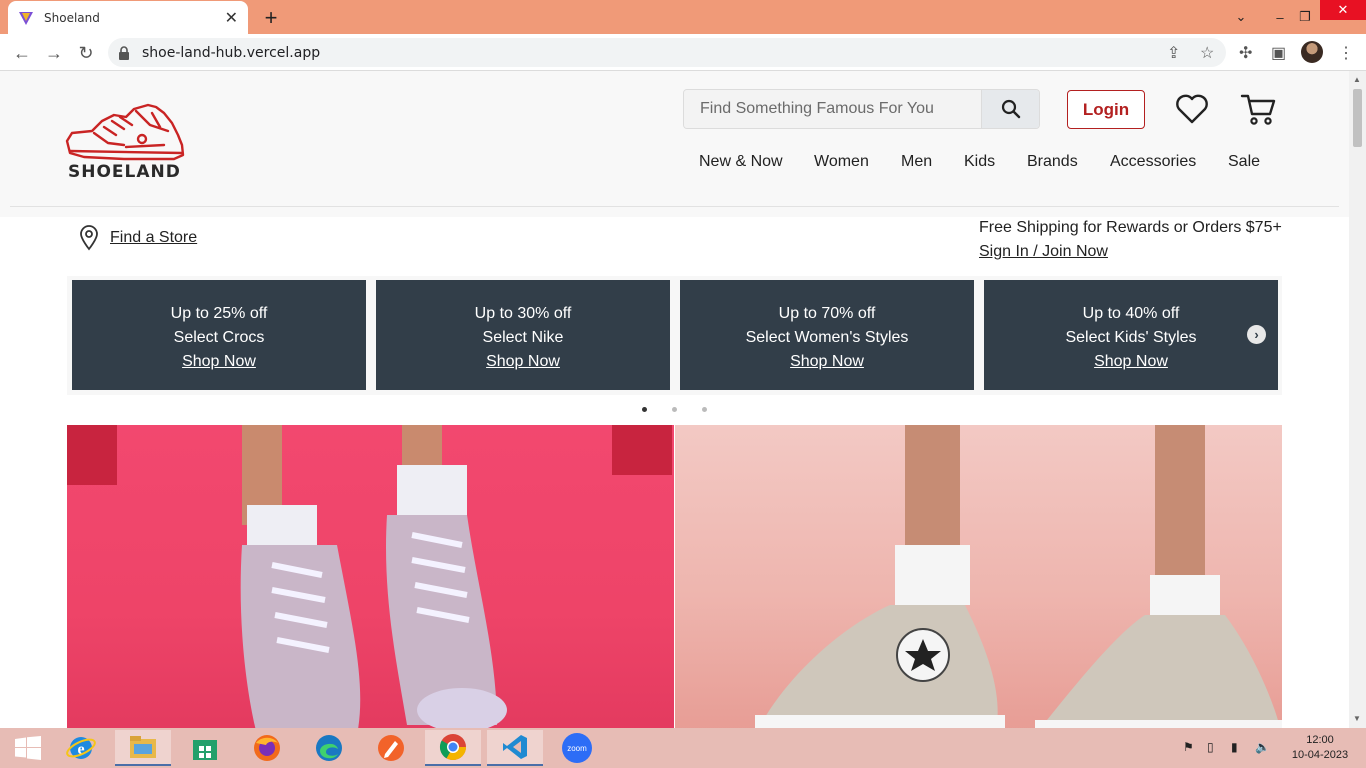  Describe the element at coordinates (153, 238) in the screenshot. I see `find-store-link: Find a Store` at that location.